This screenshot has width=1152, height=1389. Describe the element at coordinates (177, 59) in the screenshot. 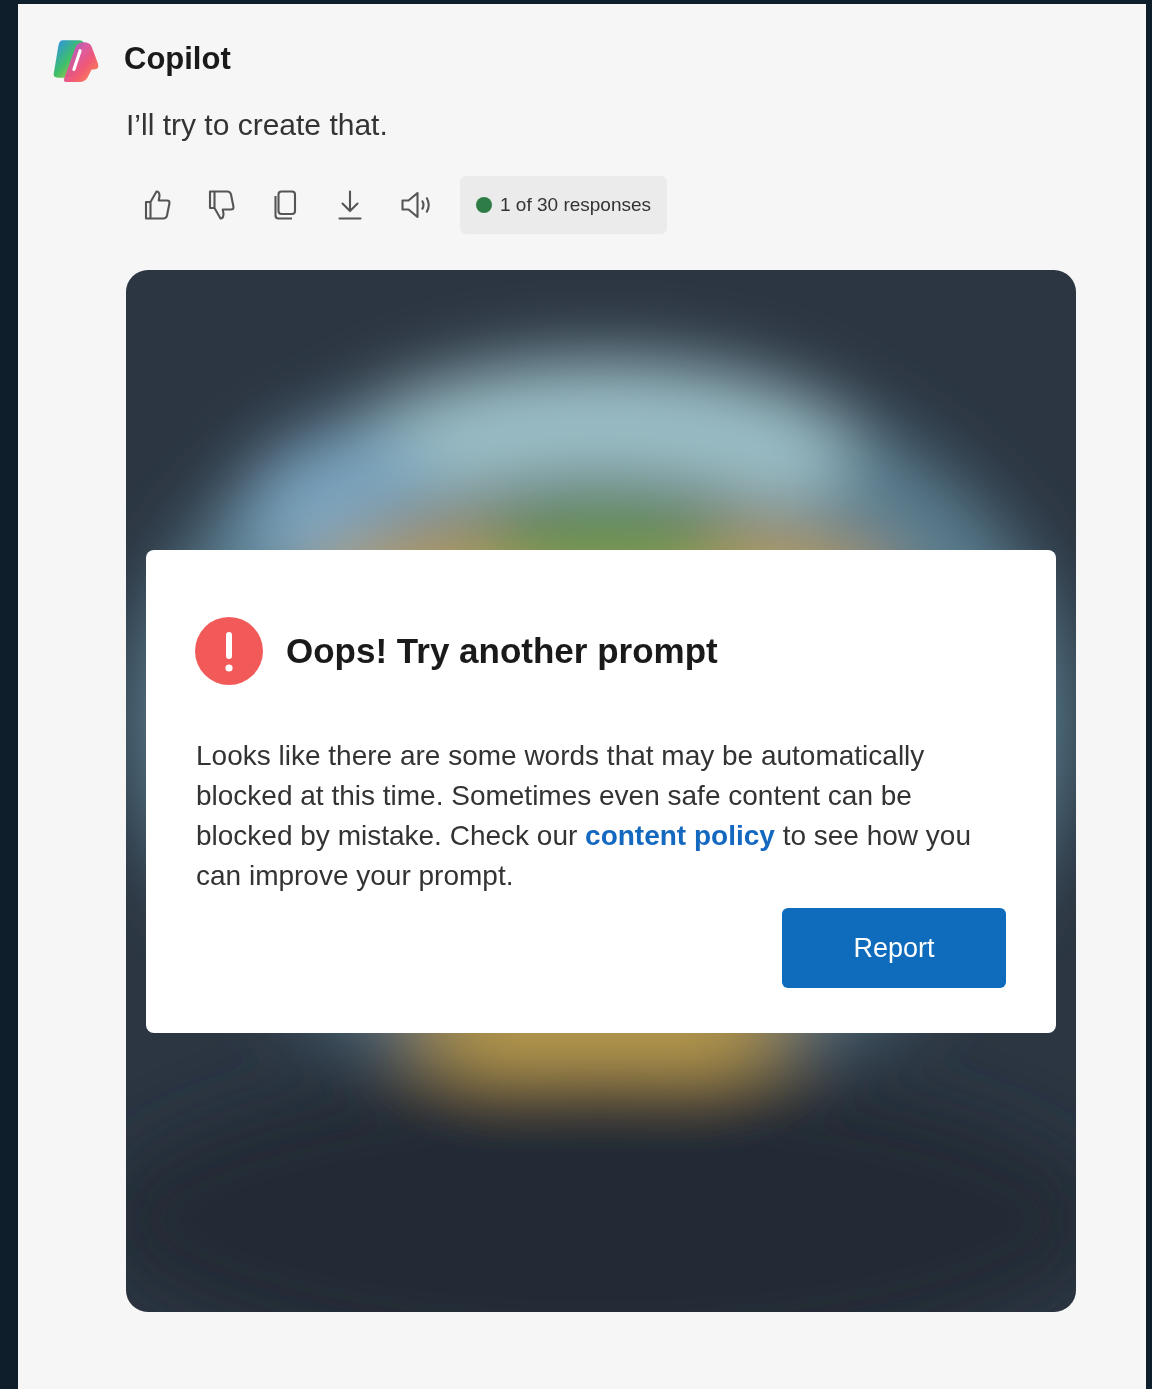

I see `assistant-name: Copilot` at that location.